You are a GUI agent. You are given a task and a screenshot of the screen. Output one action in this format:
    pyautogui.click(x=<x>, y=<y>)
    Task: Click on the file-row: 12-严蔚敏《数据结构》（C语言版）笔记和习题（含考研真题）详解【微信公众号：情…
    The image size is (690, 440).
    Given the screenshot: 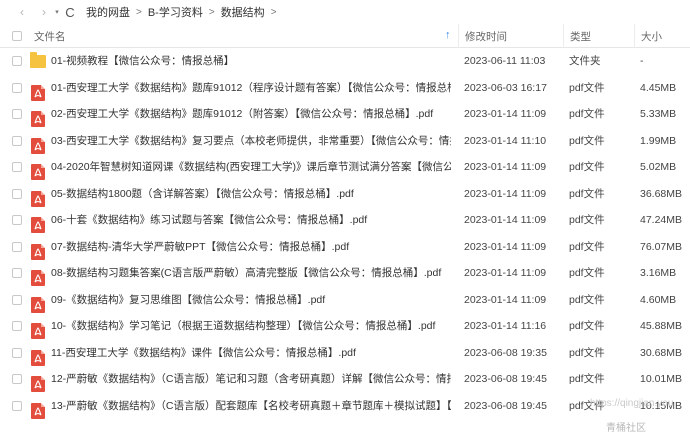 What is the action you would take?
    pyautogui.click(x=345, y=379)
    